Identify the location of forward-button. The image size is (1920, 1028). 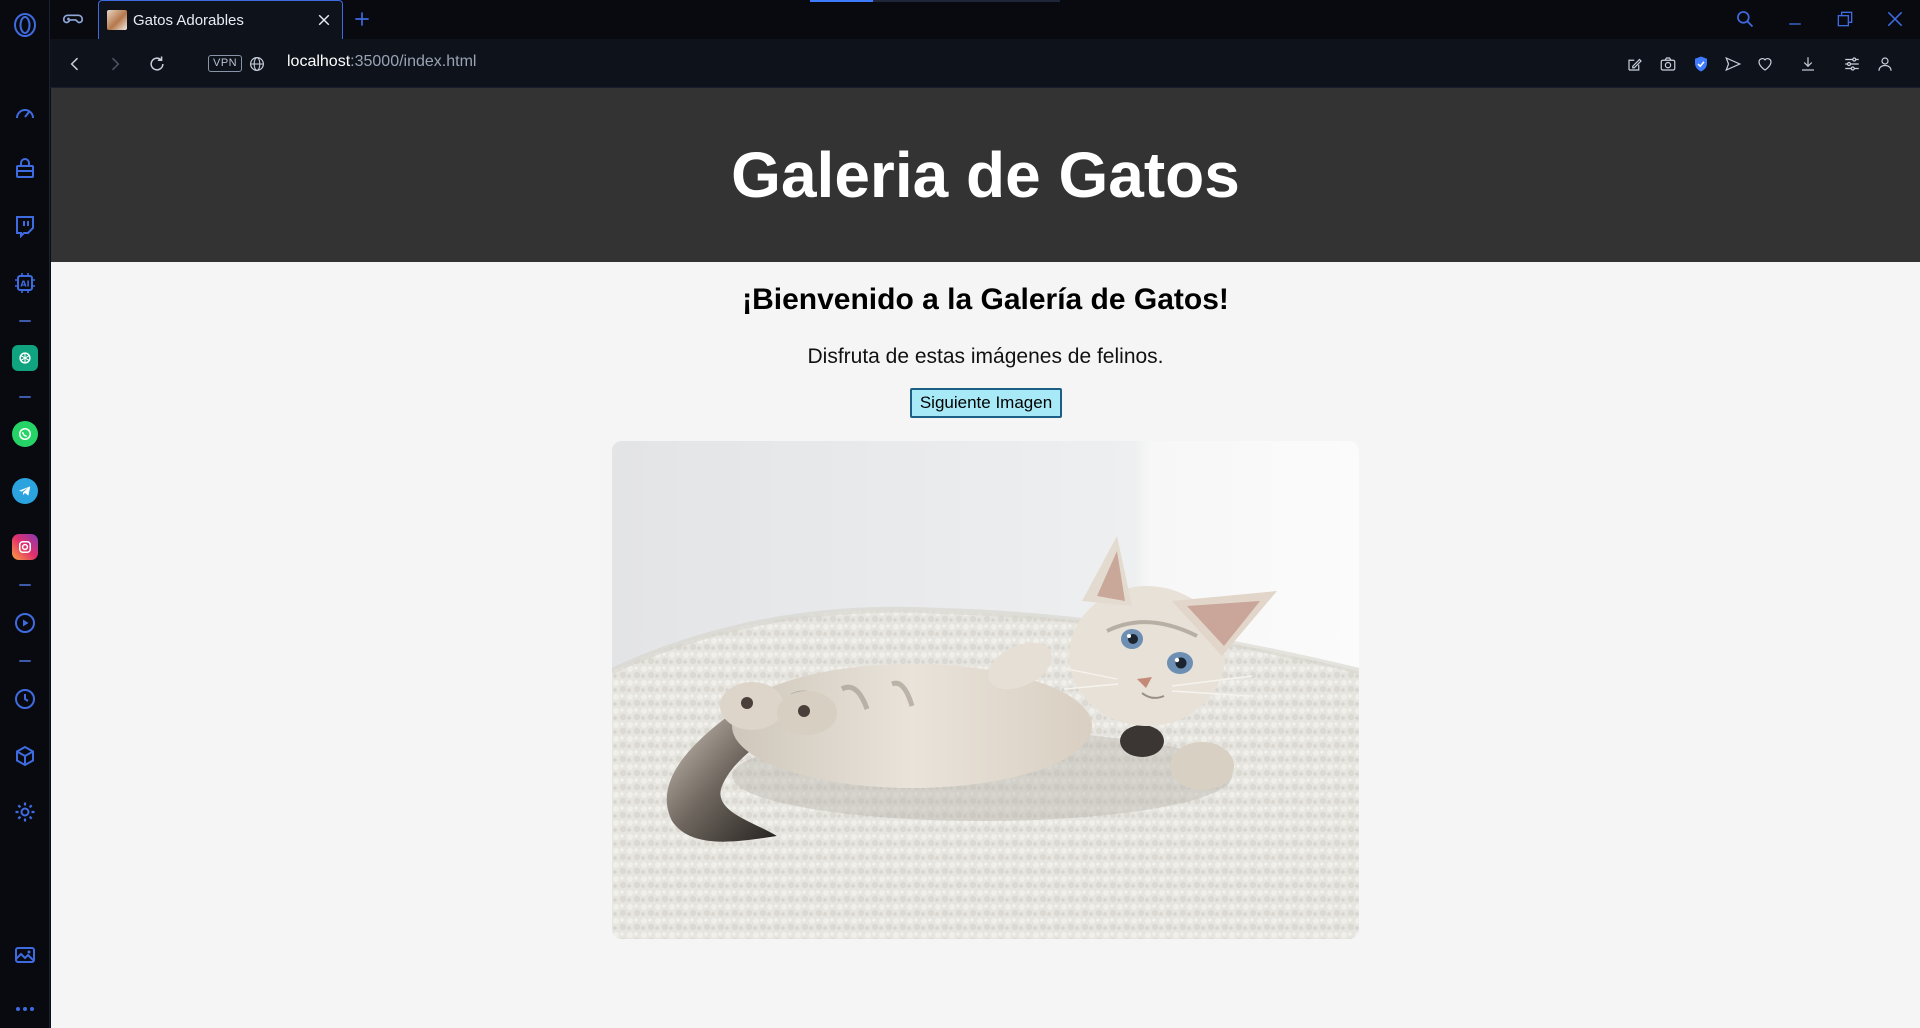
(115, 64).